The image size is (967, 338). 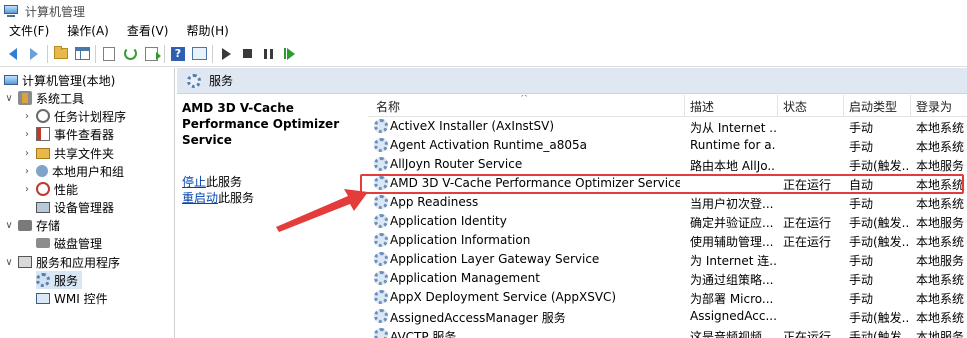 What do you see at coordinates (90, 116) in the screenshot?
I see `tree-label: 任务计划程序` at bounding box center [90, 116].